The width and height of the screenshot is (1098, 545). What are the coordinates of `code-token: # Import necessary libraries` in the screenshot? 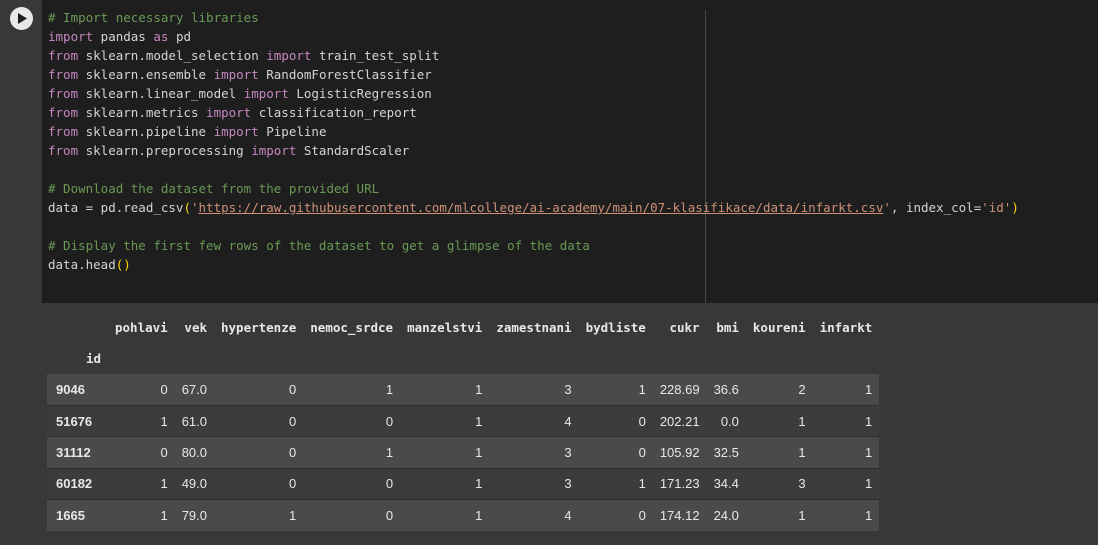 It's located at (153, 17).